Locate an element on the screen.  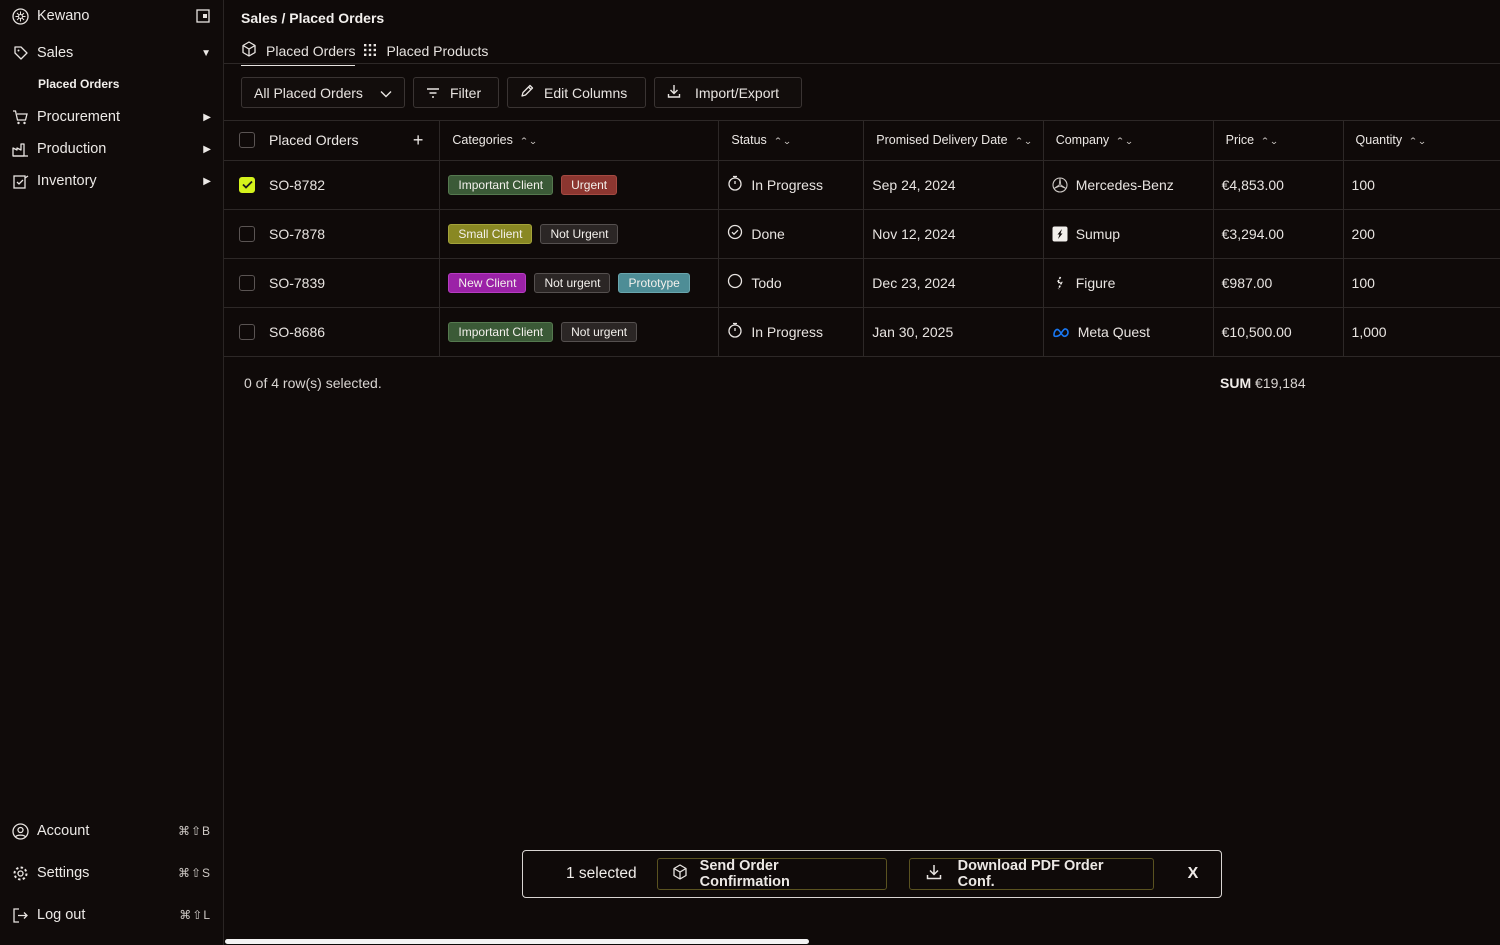
meta-logo-icon is located at coordinates (1061, 332).